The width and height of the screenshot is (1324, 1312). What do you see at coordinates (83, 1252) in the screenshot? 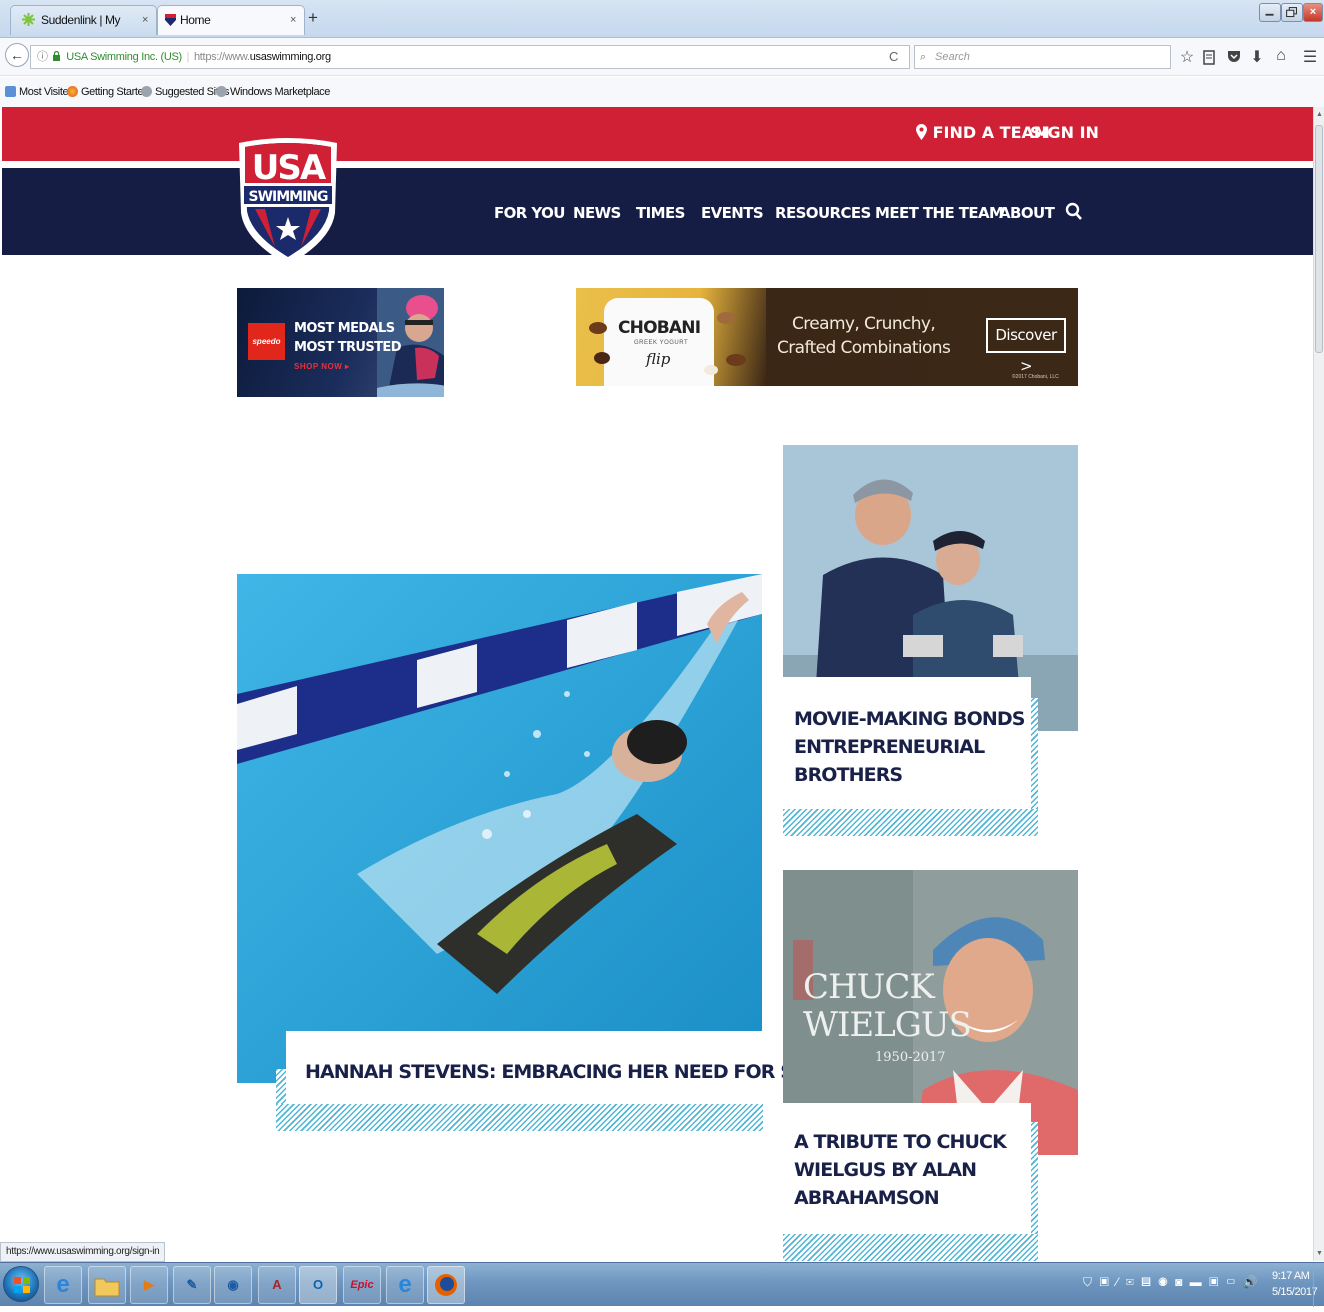
I see `status-bar-url: https://www.usaswimming.org/sign-in` at bounding box center [83, 1252].